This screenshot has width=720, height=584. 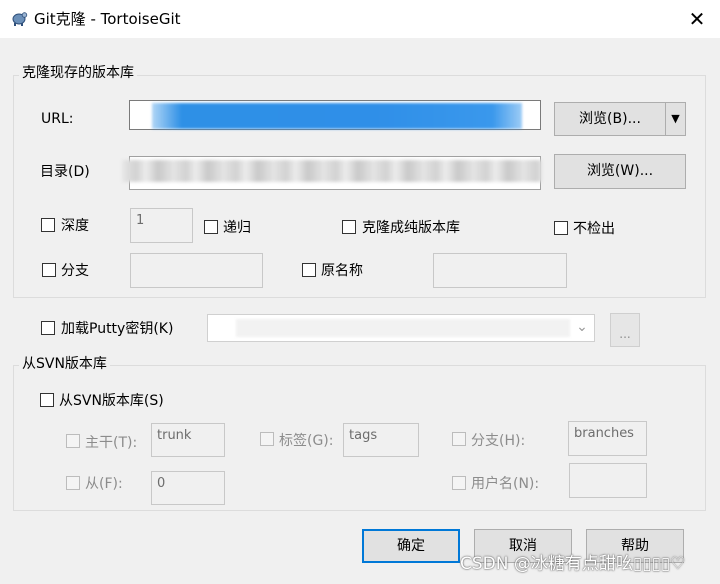 What do you see at coordinates (608, 480) in the screenshot?
I see `username-input` at bounding box center [608, 480].